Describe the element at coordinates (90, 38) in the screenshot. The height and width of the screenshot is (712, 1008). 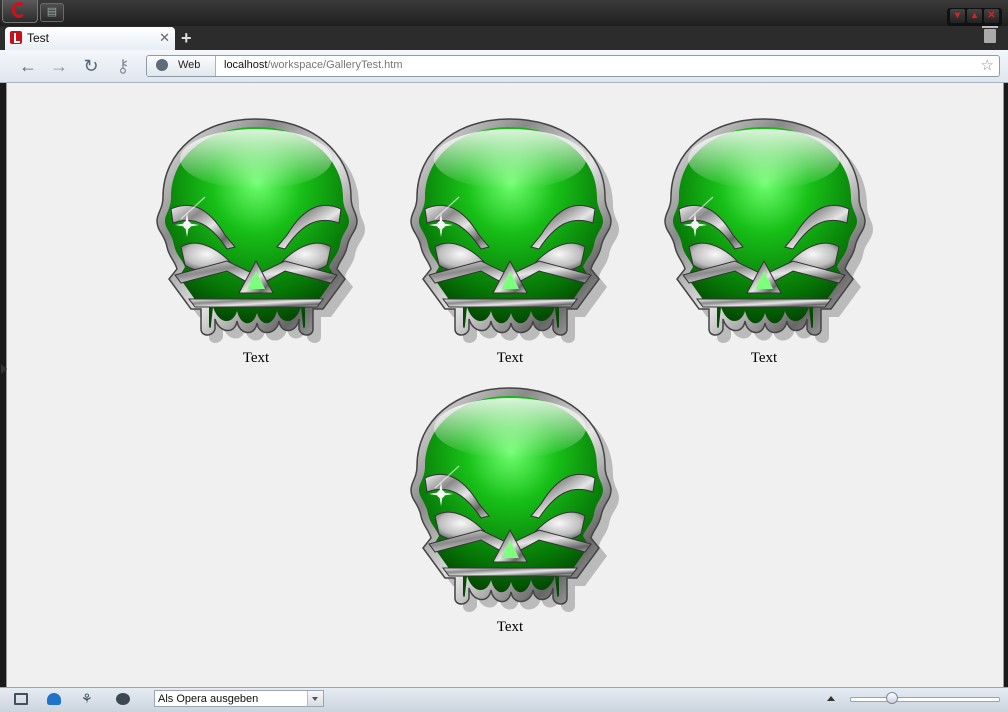
I see `tab-test: Test ✕` at that location.